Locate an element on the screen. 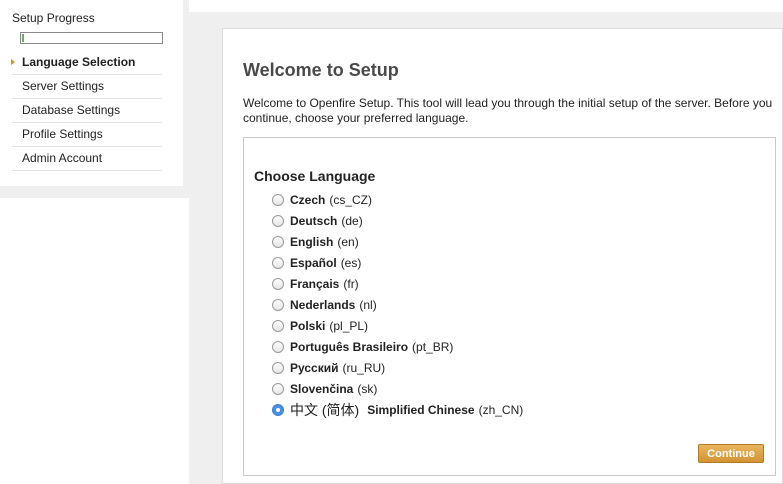 The width and height of the screenshot is (783, 484). language-native-name: 中文 (简体) is located at coordinates (325, 409).